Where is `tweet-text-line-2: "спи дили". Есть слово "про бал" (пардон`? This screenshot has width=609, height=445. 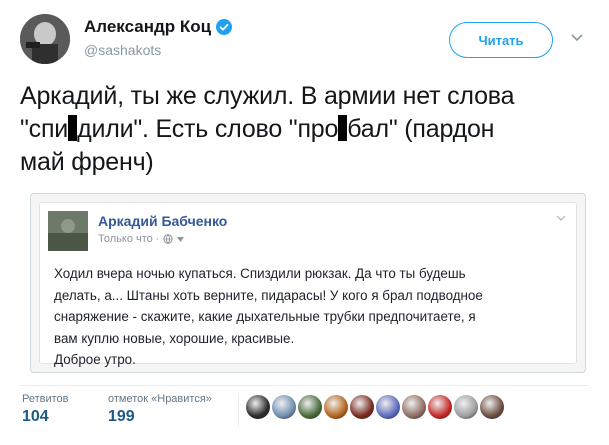 tweet-text-line-2: "спи дили". Есть слово "про бал" (пардон is located at coordinates (257, 129).